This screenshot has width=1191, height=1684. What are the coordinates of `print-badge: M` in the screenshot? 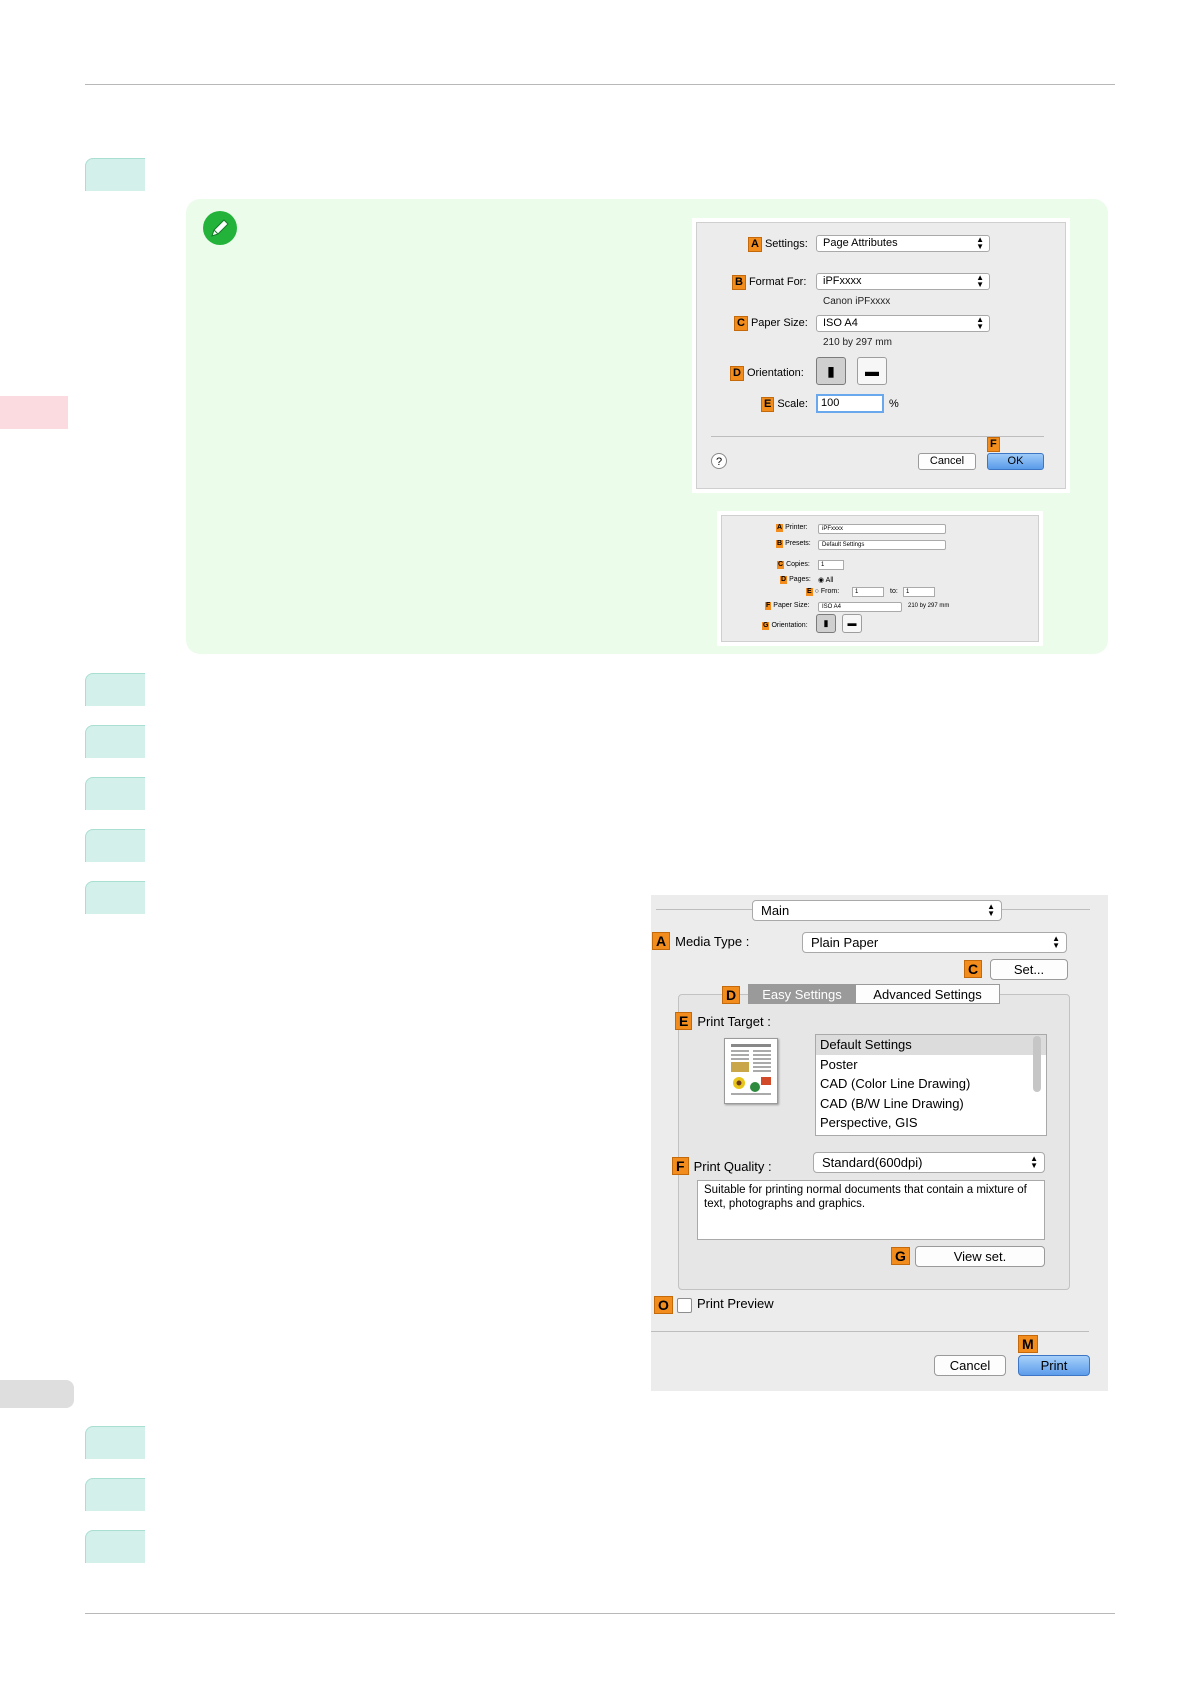 It's located at (1030, 1344).